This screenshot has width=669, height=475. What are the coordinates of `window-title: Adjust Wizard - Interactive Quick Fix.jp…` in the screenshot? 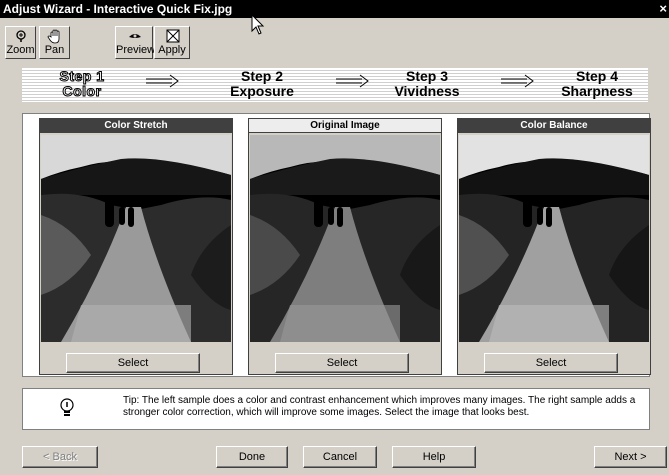 It's located at (118, 9).